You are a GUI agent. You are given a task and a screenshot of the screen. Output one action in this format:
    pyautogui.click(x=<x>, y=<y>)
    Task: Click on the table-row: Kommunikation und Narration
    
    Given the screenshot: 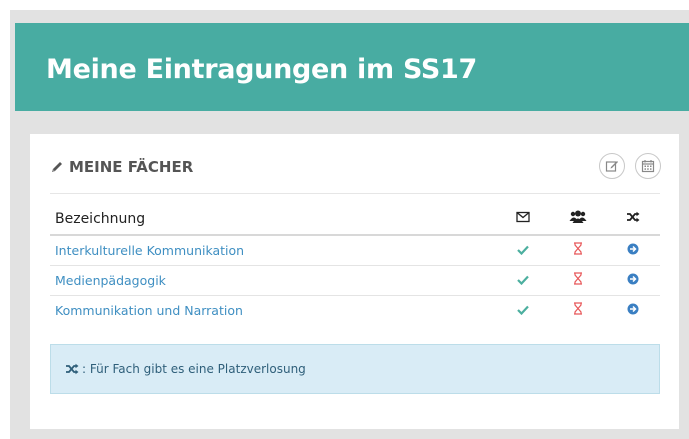 What is the action you would take?
    pyautogui.click(x=355, y=310)
    